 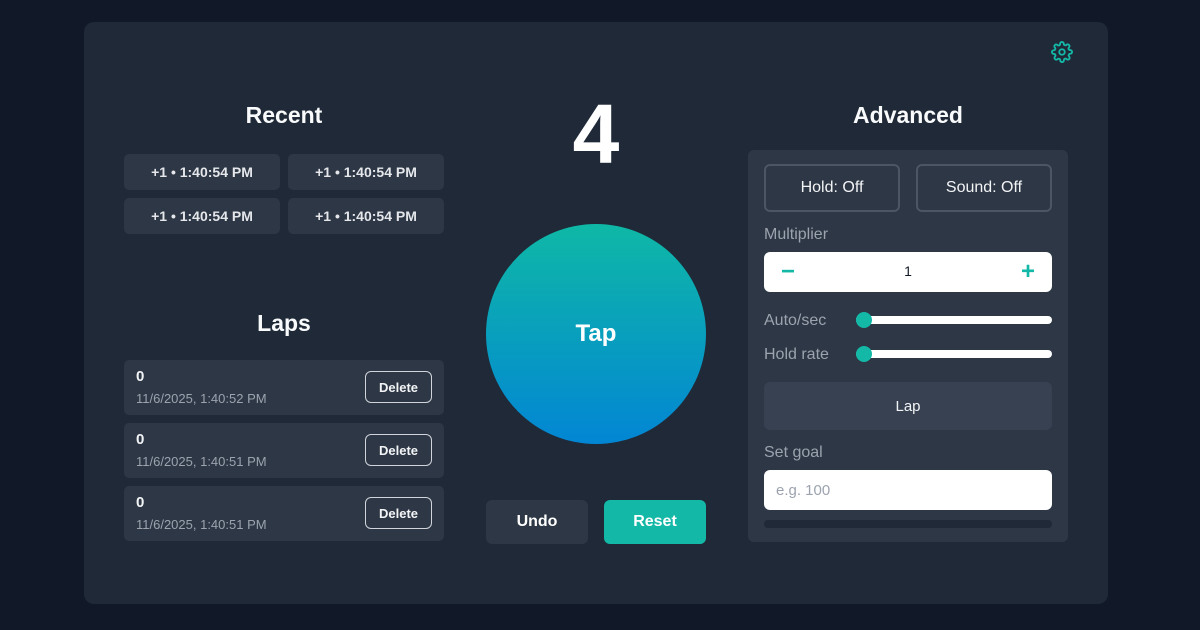 What do you see at coordinates (596, 134) in the screenshot?
I see `count-display: 4` at bounding box center [596, 134].